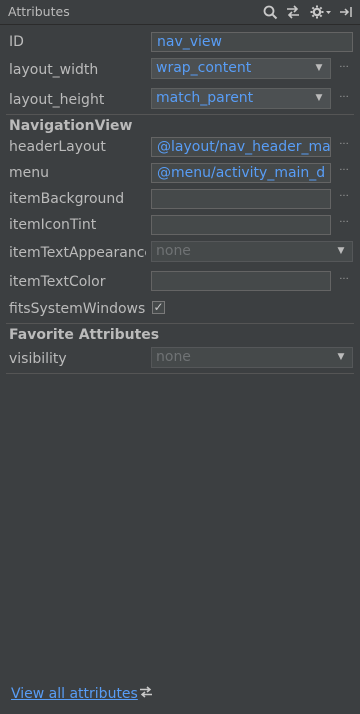 This screenshot has height=714, width=360. Describe the element at coordinates (173, 251) in the screenshot. I see `item-text-appearance-value: none` at that location.